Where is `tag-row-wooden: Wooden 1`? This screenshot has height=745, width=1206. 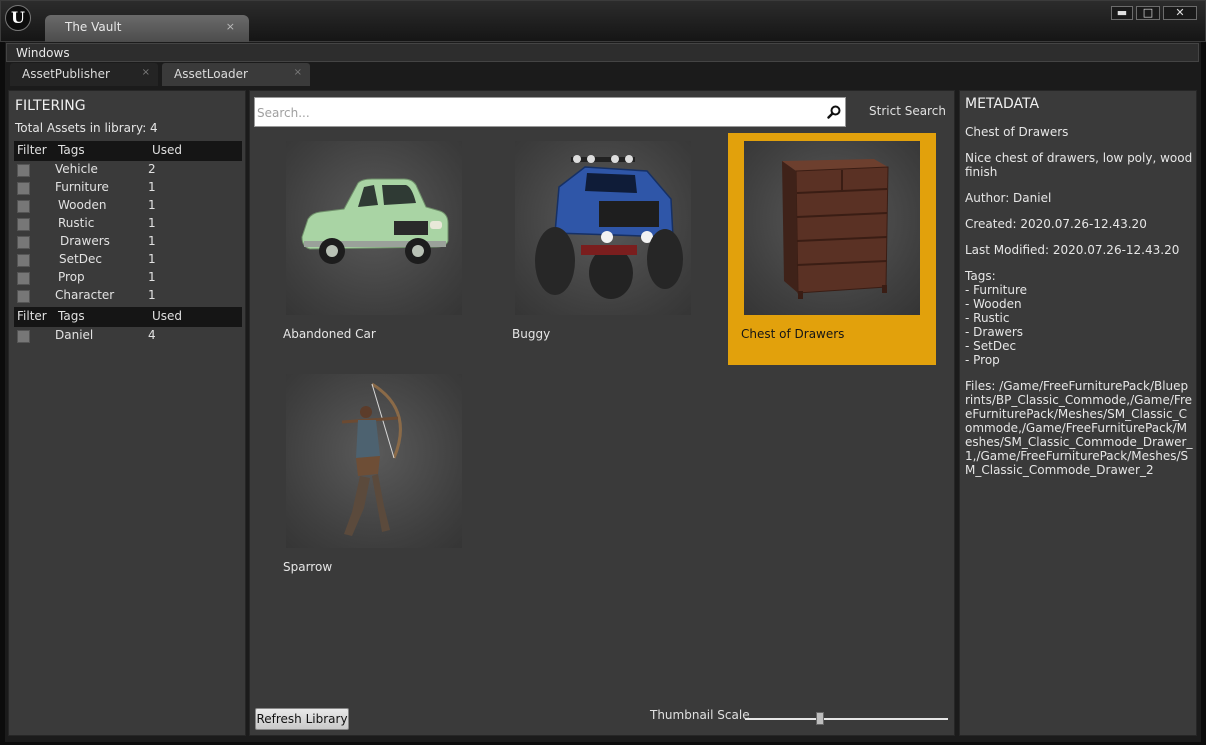 tag-row-wooden: Wooden 1 is located at coordinates (128, 206).